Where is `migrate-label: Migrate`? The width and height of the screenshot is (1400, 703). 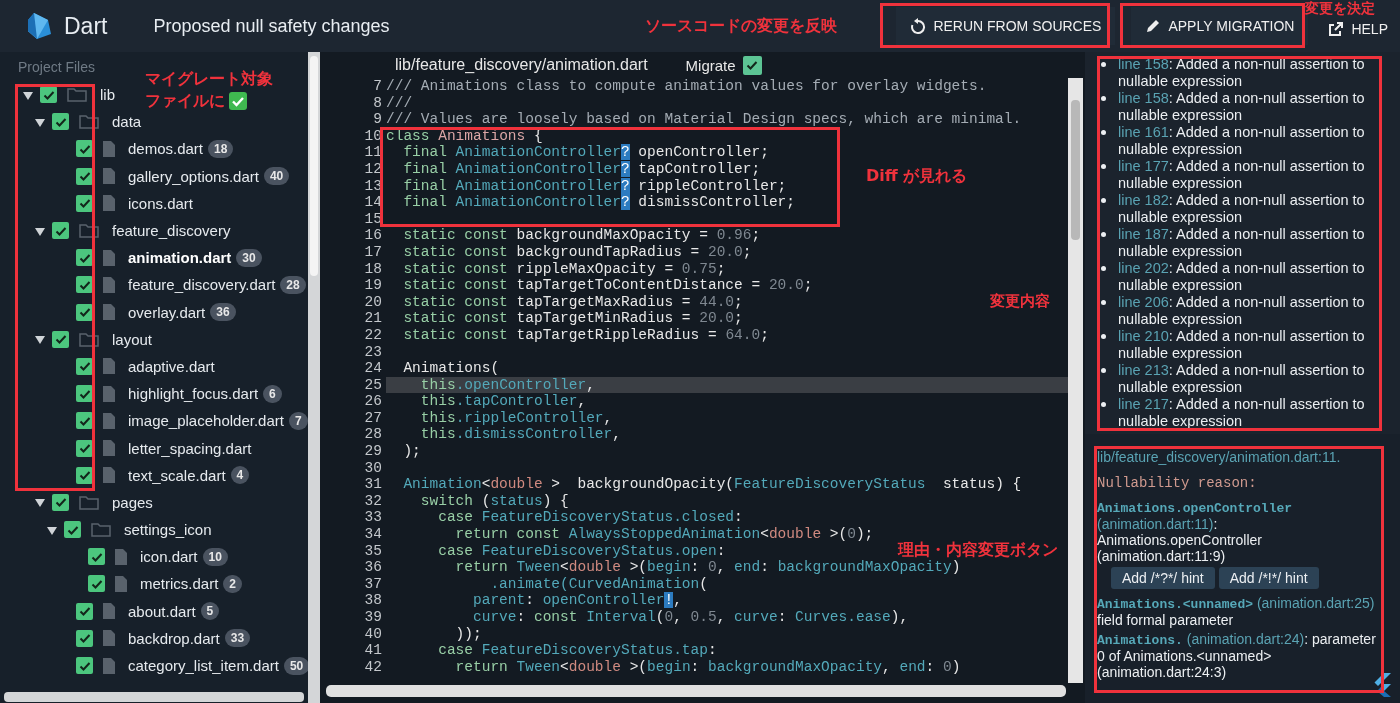
migrate-label: Migrate is located at coordinates (710, 65).